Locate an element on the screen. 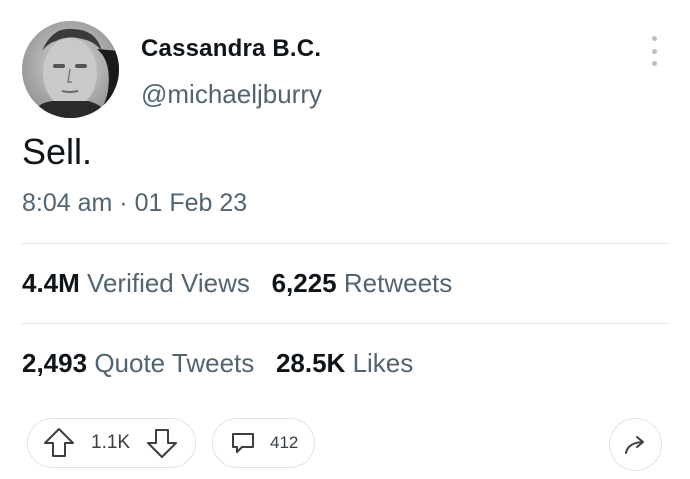  retweets-stat: 6,225 Retweets is located at coordinates (362, 283).